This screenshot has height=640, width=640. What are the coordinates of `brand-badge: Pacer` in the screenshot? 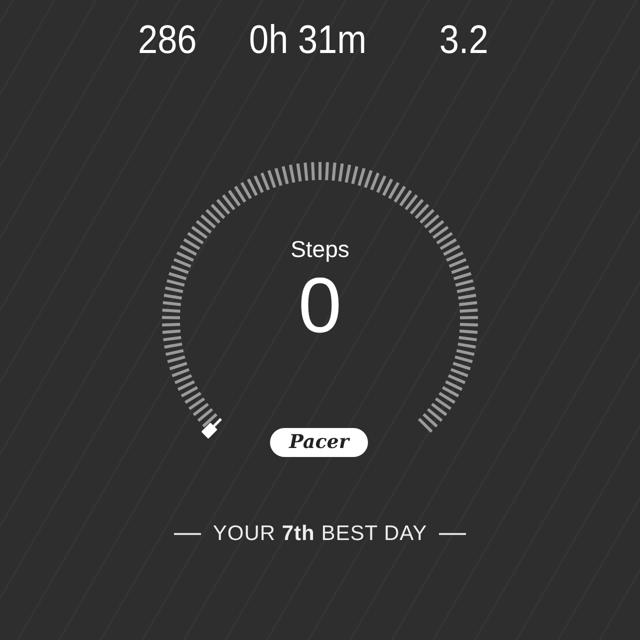 It's located at (319, 442).